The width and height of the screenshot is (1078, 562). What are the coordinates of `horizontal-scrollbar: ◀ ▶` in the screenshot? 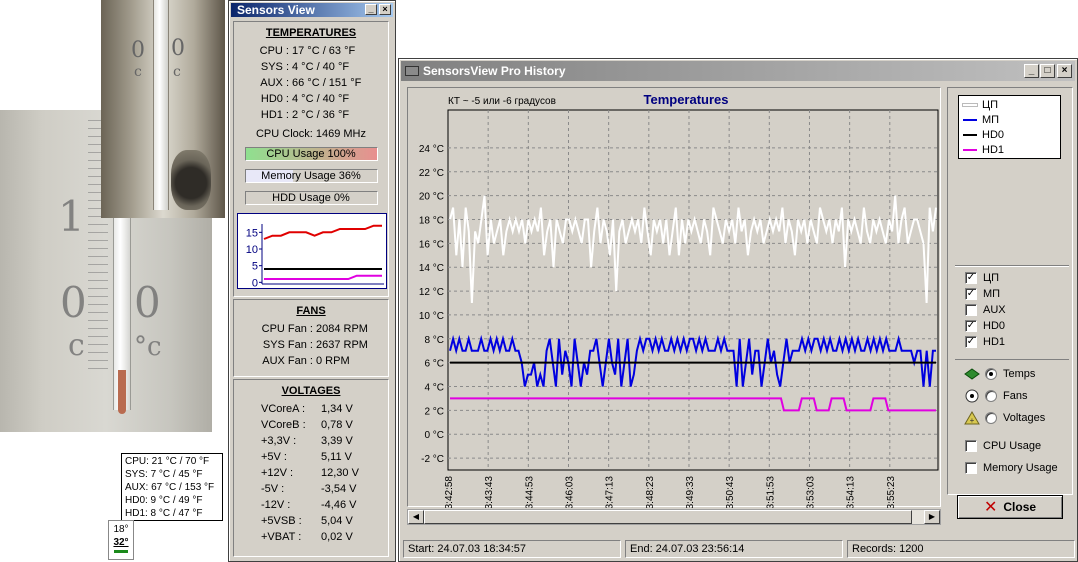 It's located at (674, 517).